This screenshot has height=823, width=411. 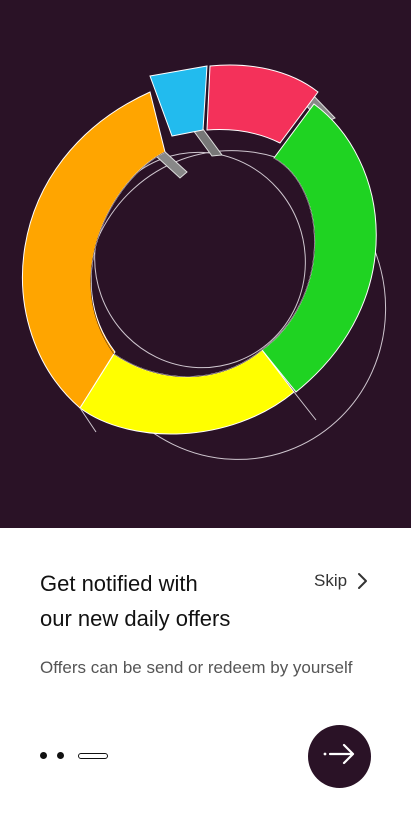 I want to click on onboarding-title: Get notified with our new daily offers, so click(x=135, y=601).